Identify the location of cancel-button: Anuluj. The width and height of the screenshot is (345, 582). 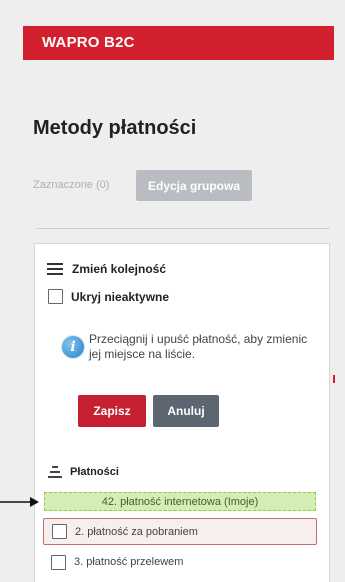
(186, 411).